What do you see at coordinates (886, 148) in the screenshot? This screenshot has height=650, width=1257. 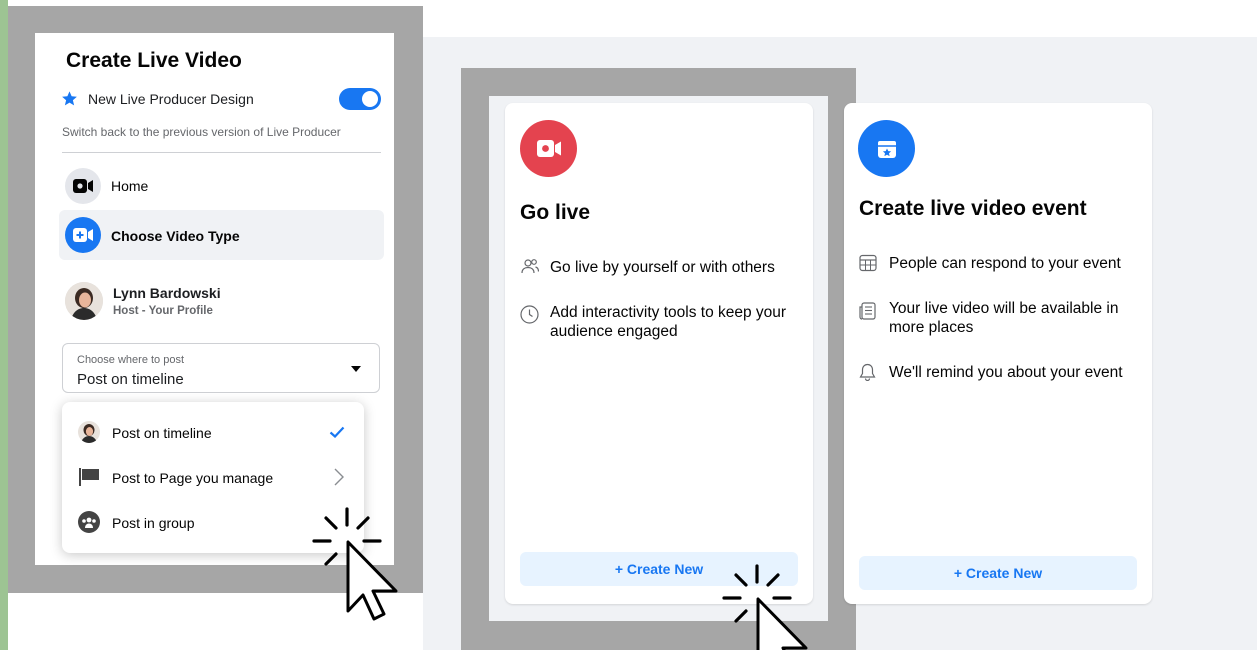 I see `calendar-star-icon` at bounding box center [886, 148].